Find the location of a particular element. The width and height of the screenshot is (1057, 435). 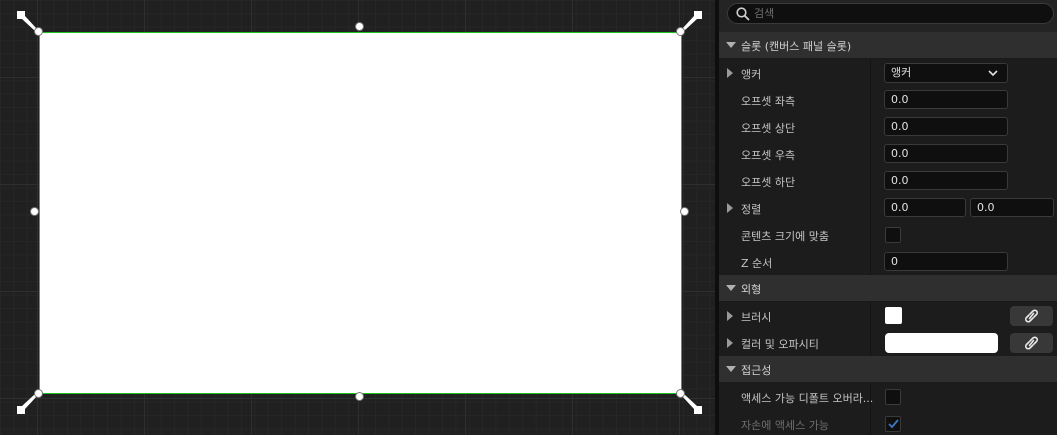

chevron-down-icon is located at coordinates (993, 73).